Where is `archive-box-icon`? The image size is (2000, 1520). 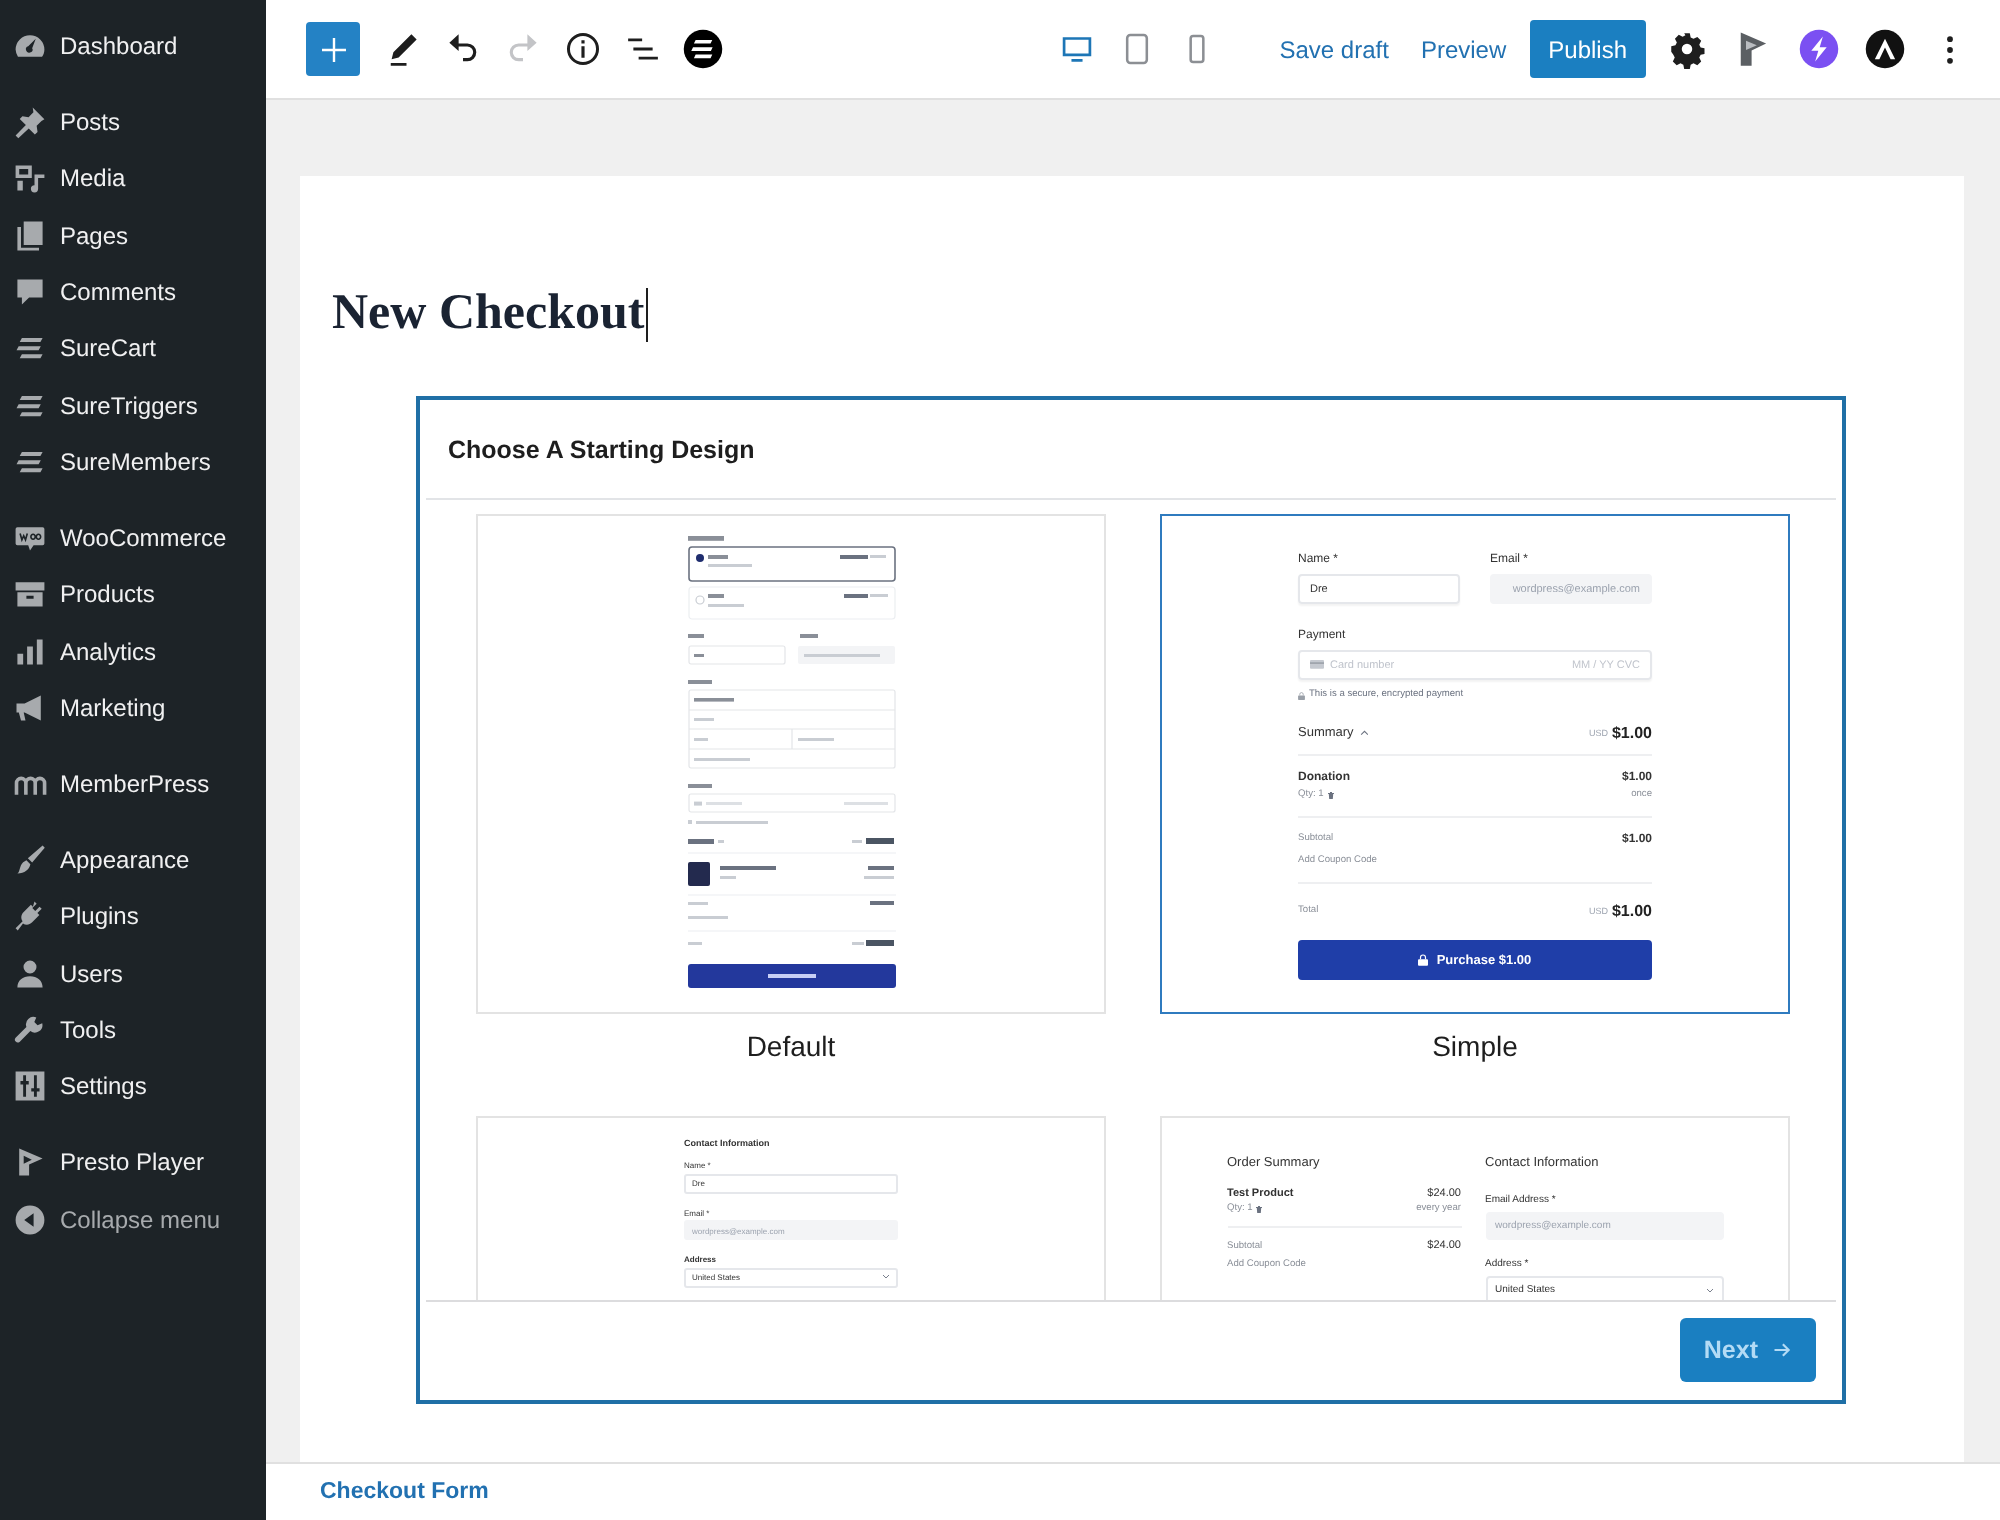
archive-box-icon is located at coordinates (30, 594).